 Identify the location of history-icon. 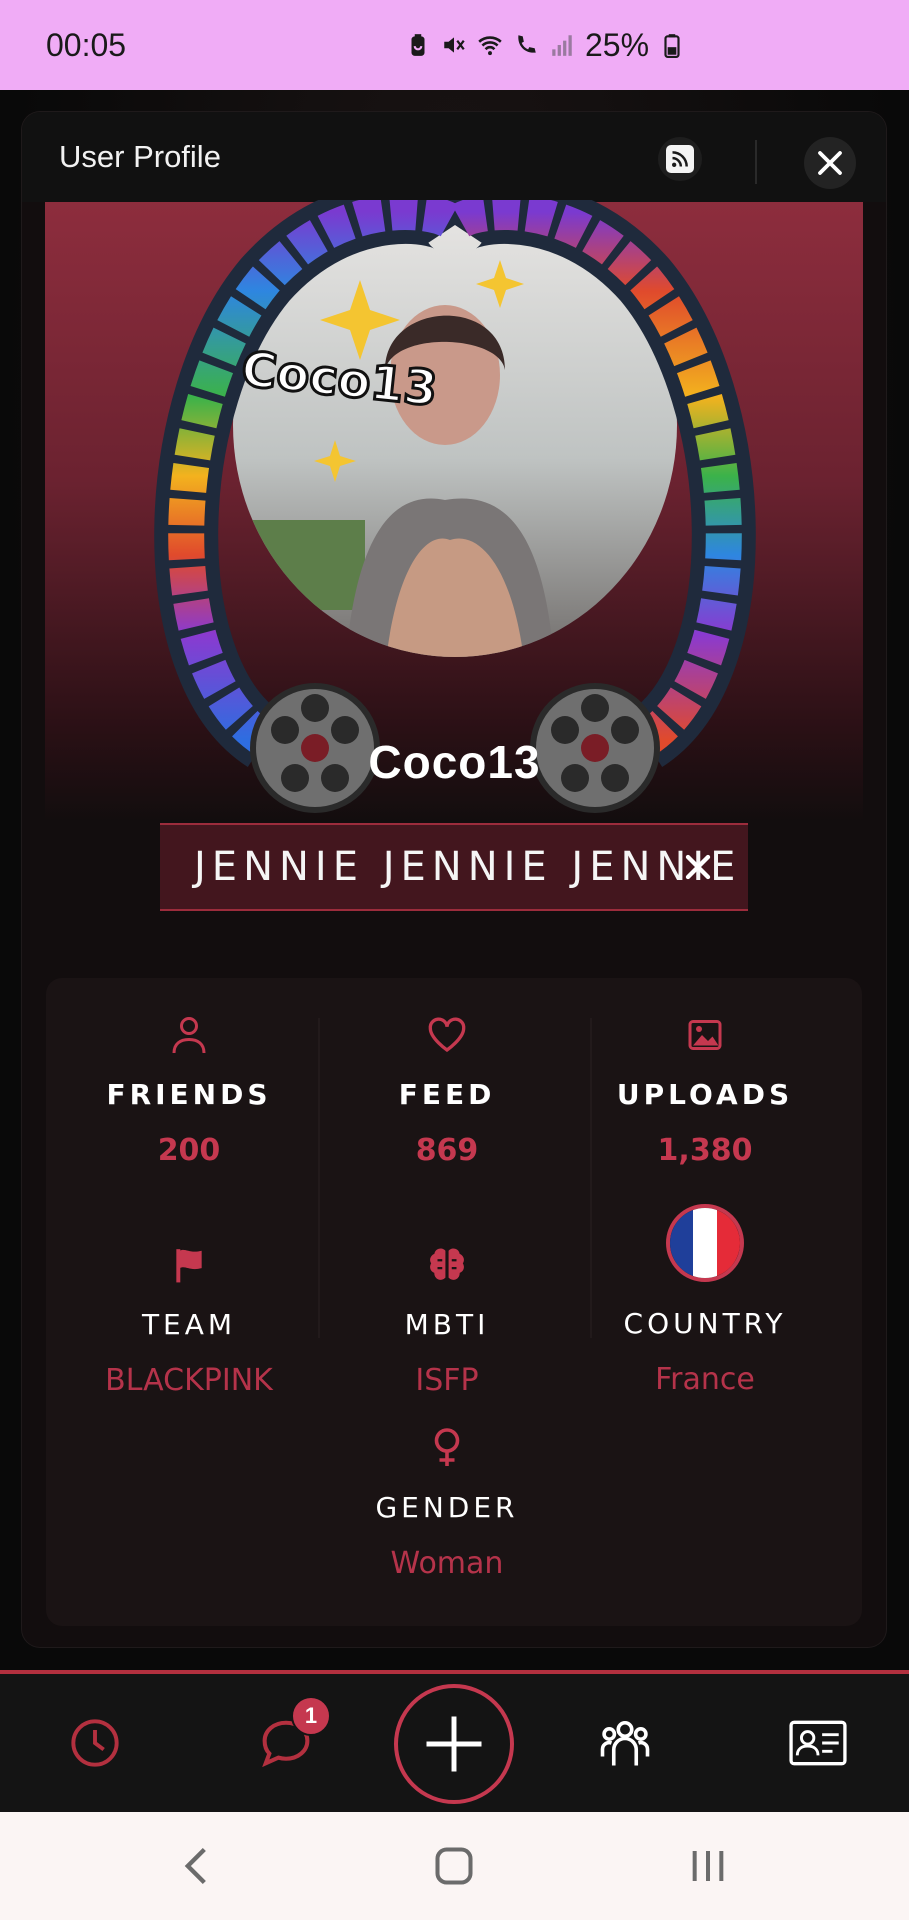
(95, 1743).